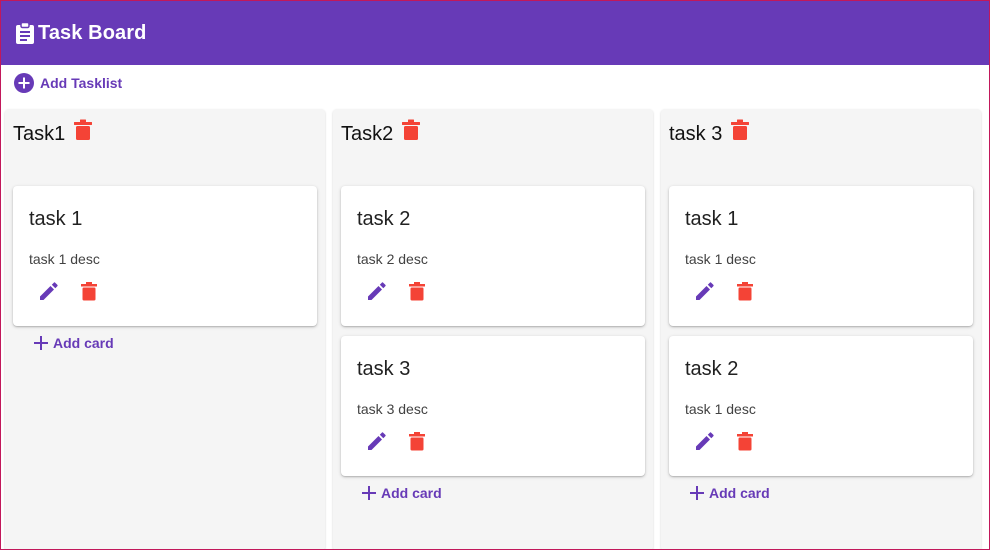 The height and width of the screenshot is (550, 990). I want to click on task-card: task 2 task 2 desc, so click(493, 256).